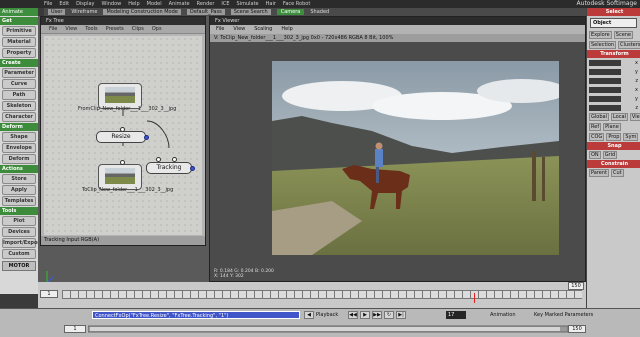 The width and height of the screenshot is (640, 337). I want to click on tracking-output-port, so click(192, 168).